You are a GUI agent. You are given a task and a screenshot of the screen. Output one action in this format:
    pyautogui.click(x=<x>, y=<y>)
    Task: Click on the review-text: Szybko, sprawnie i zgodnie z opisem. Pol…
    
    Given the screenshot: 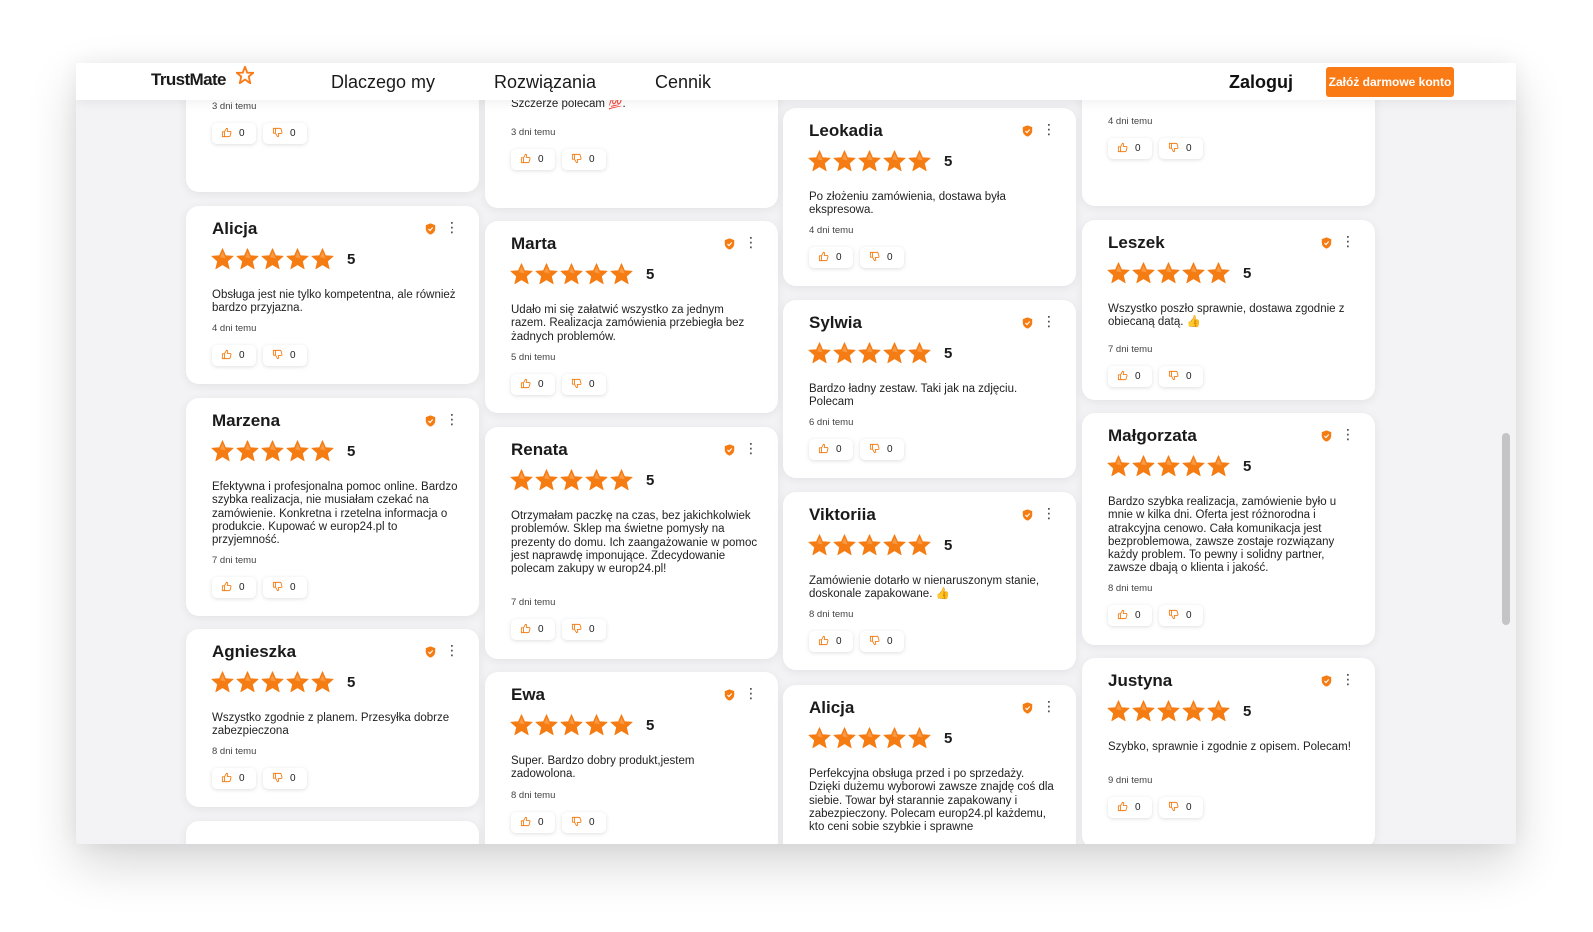 What is the action you would take?
    pyautogui.click(x=1229, y=747)
    